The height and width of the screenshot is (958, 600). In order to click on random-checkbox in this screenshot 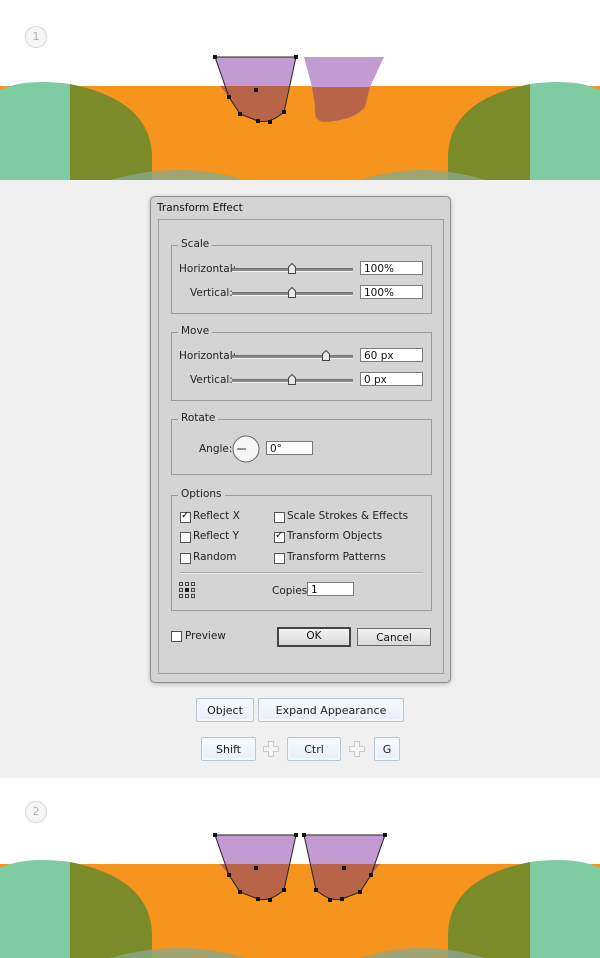, I will do `click(185, 558)`.